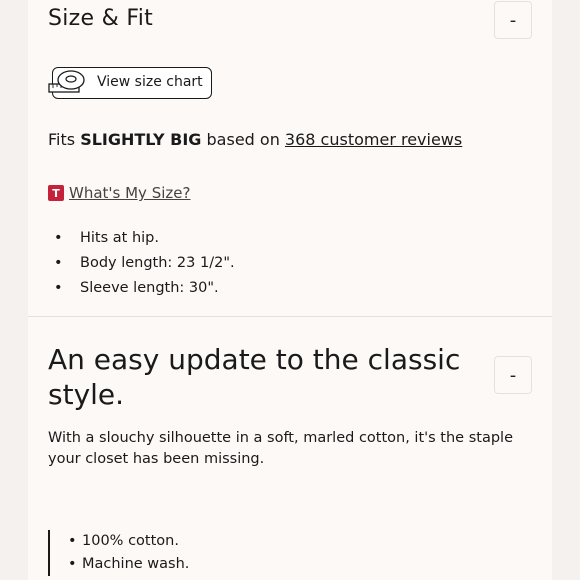  I want to click on list-item: Body length: 23 1/2"., so click(141, 263).